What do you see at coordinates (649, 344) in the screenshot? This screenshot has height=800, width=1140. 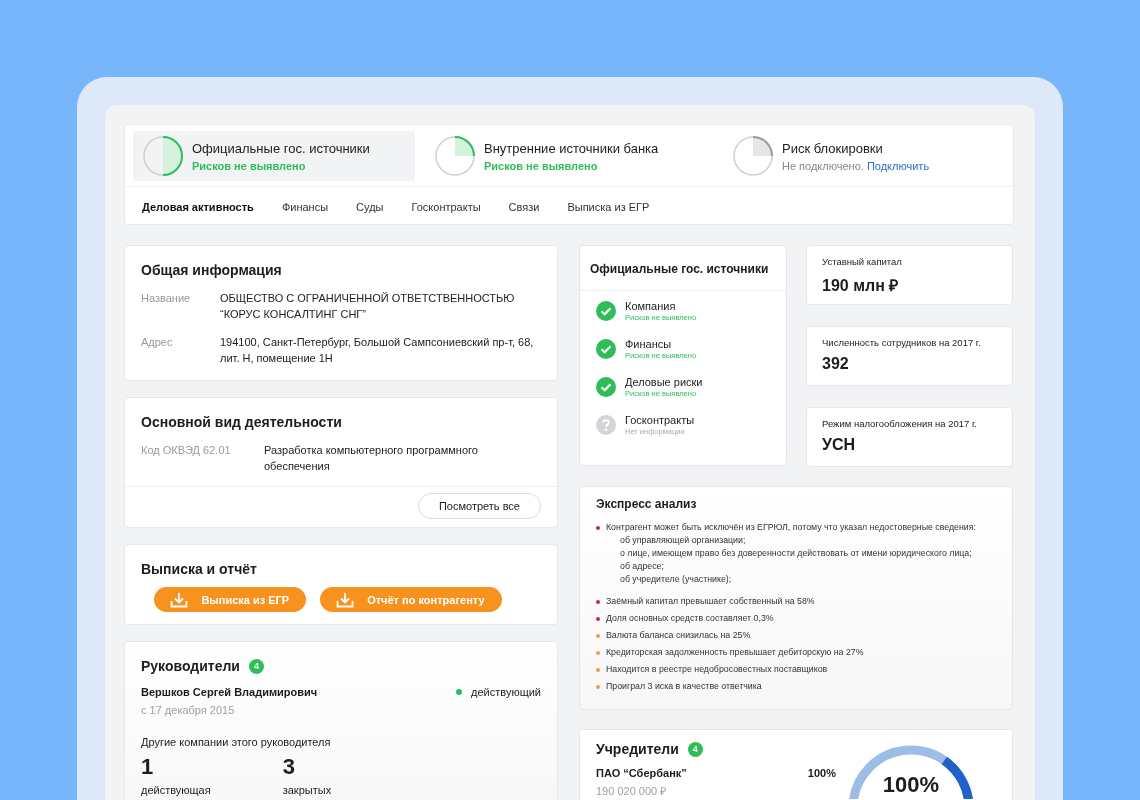 I see `item-title: Финансы` at bounding box center [649, 344].